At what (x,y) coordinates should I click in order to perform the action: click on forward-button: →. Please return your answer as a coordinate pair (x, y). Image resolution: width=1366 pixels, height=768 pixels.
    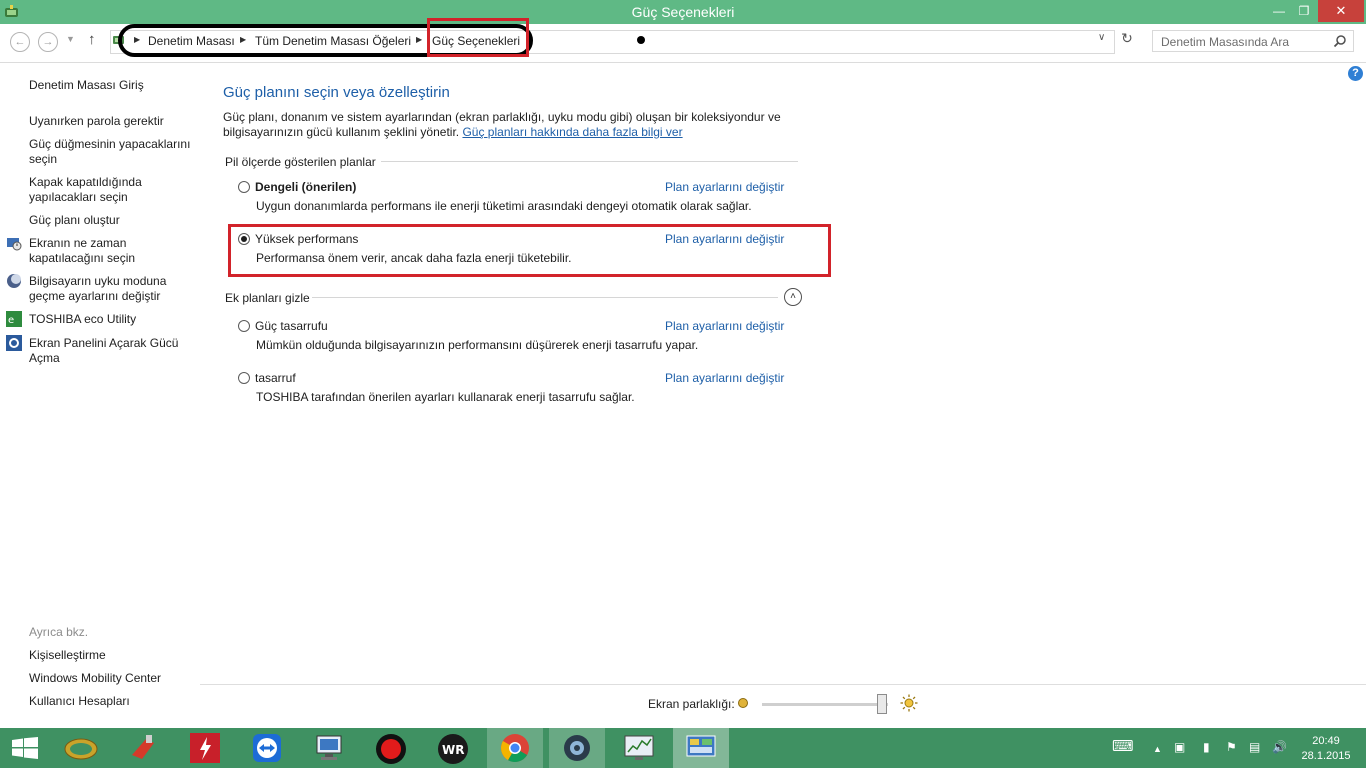
    Looking at the image, I should click on (48, 42).